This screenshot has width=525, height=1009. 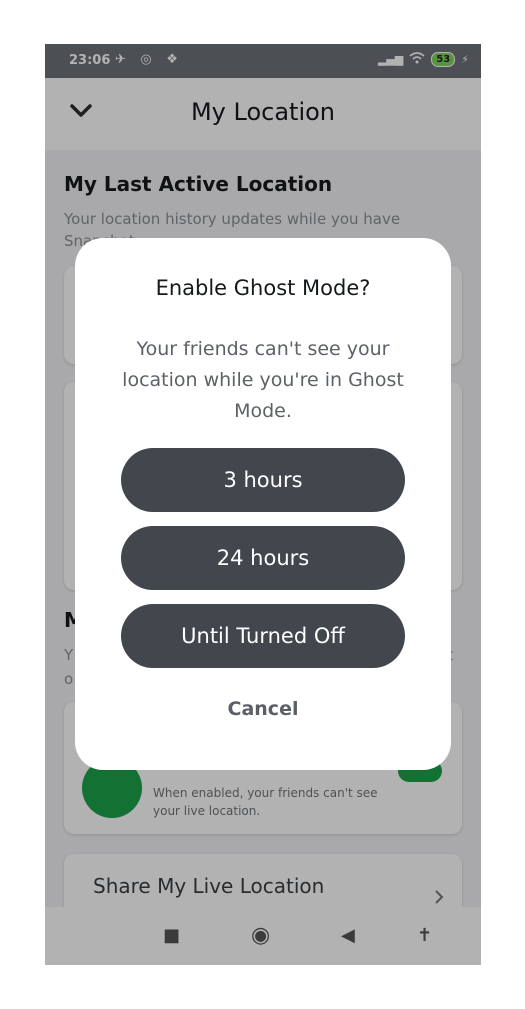 I want to click on option-3-hours-button: 3 hours, so click(x=263, y=480).